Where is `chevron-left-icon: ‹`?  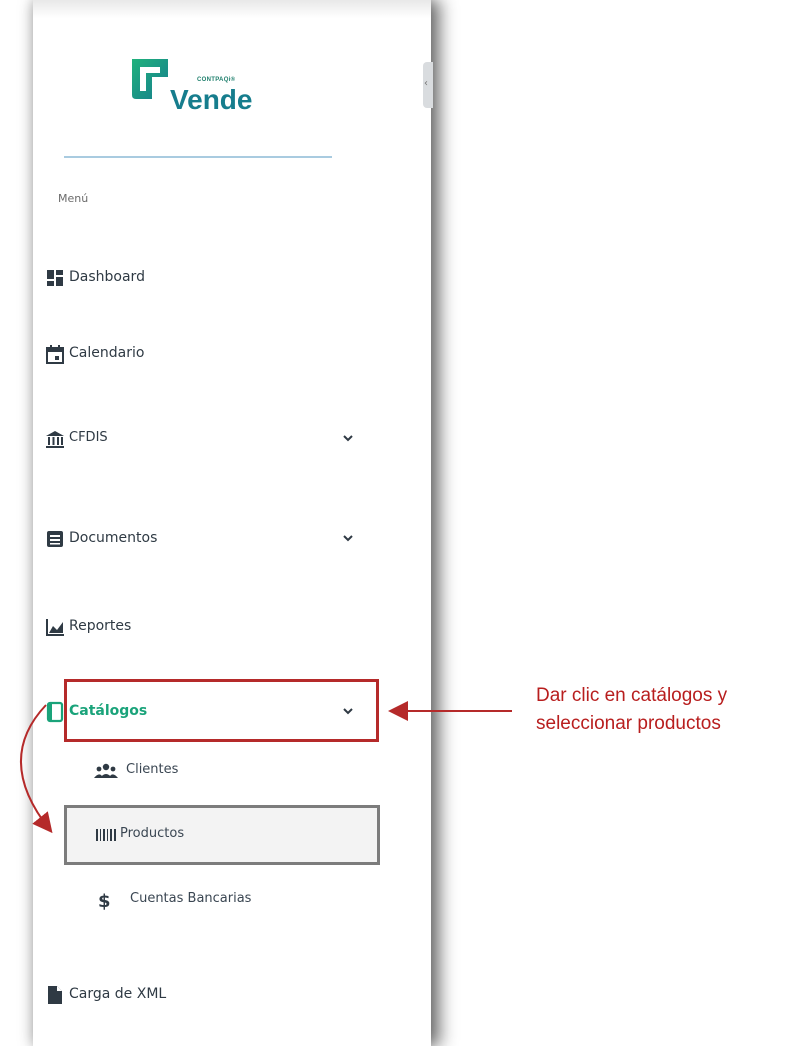 chevron-left-icon: ‹ is located at coordinates (426, 83).